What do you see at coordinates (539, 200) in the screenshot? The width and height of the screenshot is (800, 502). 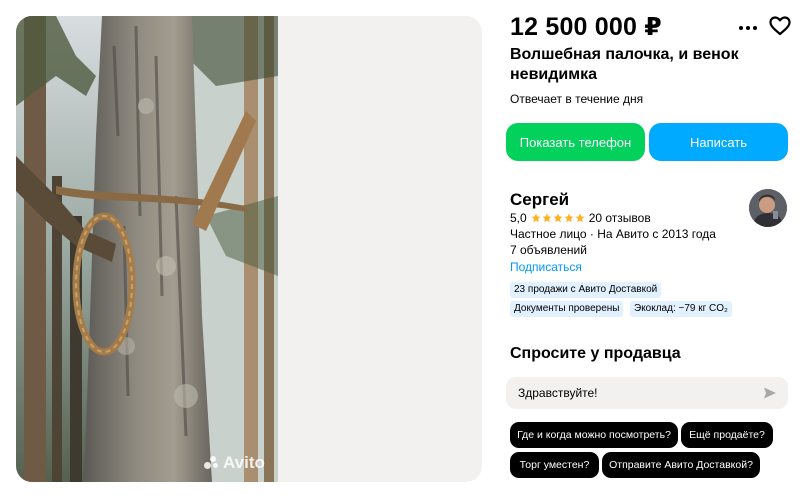 I see `seller-name: Сергей` at bounding box center [539, 200].